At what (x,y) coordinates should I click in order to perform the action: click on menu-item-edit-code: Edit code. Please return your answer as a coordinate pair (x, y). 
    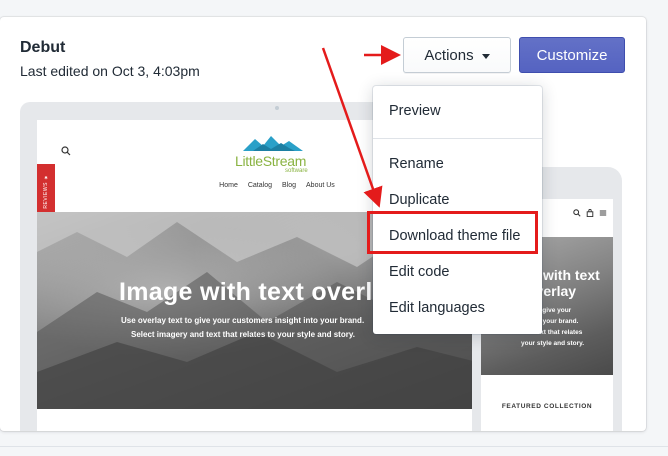
    Looking at the image, I should click on (457, 272).